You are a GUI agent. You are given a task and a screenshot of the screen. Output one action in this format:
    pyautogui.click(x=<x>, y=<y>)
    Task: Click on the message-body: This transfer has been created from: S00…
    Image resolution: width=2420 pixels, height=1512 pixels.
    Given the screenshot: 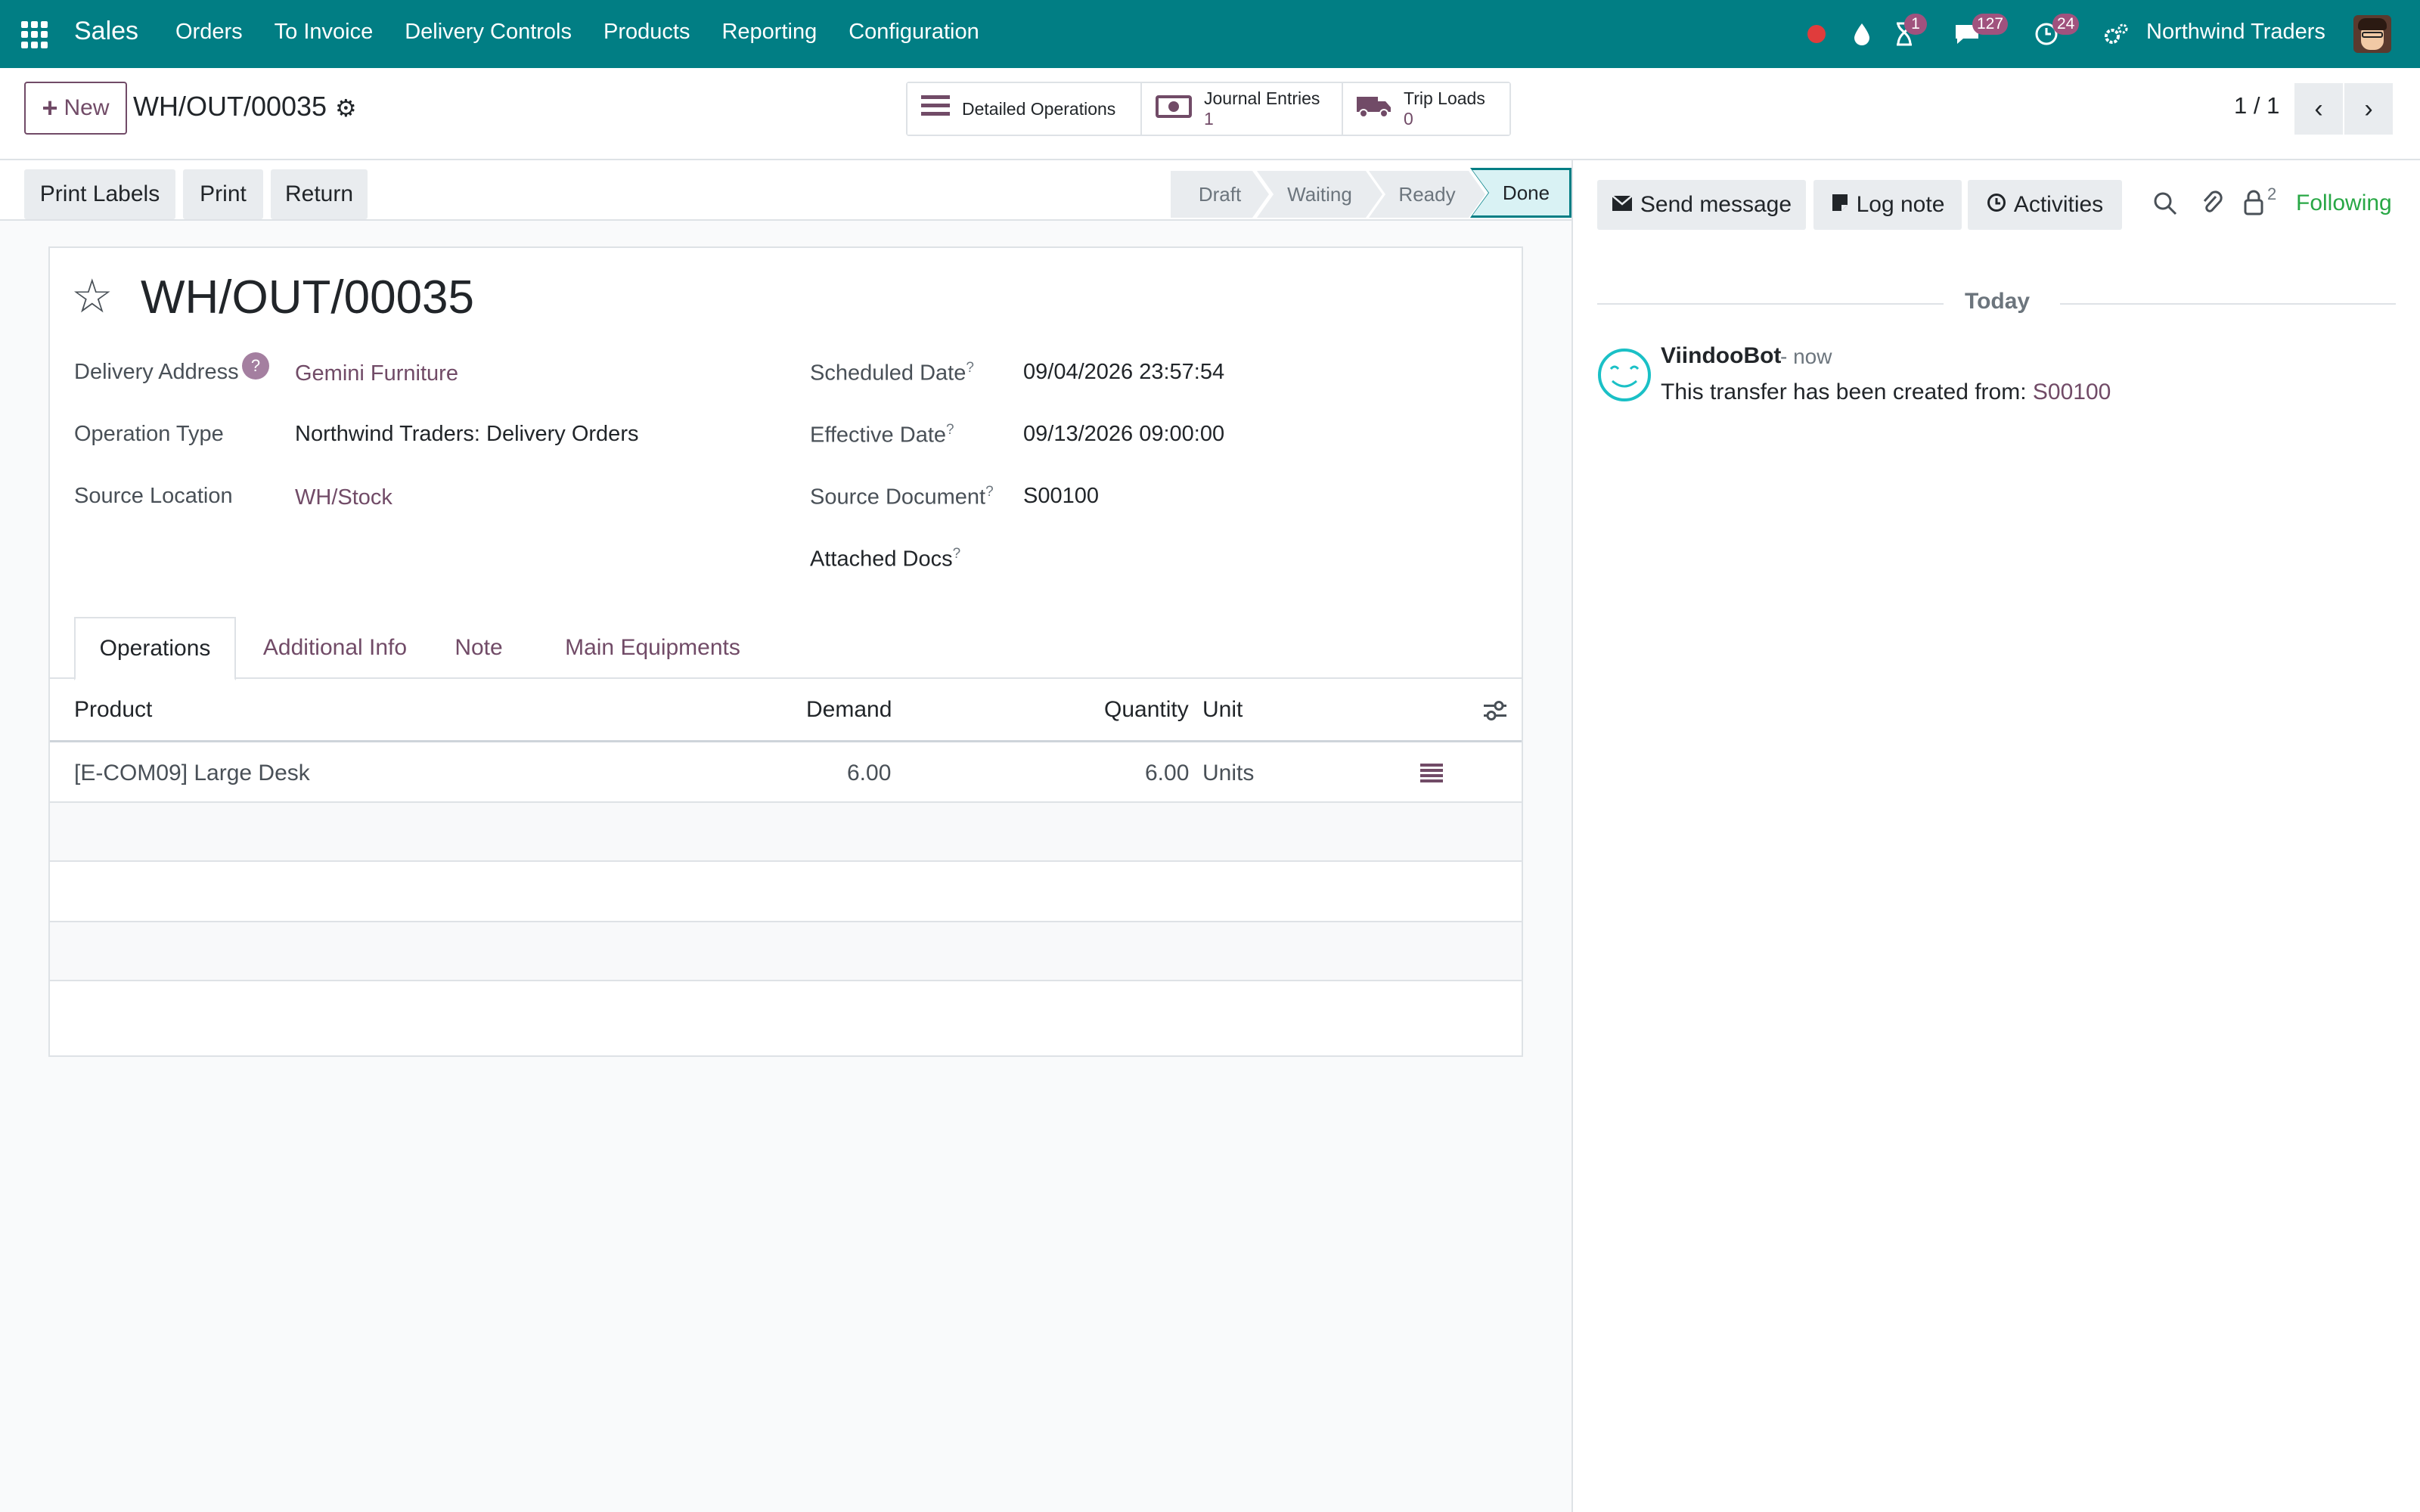 What is the action you would take?
    pyautogui.click(x=1886, y=392)
    